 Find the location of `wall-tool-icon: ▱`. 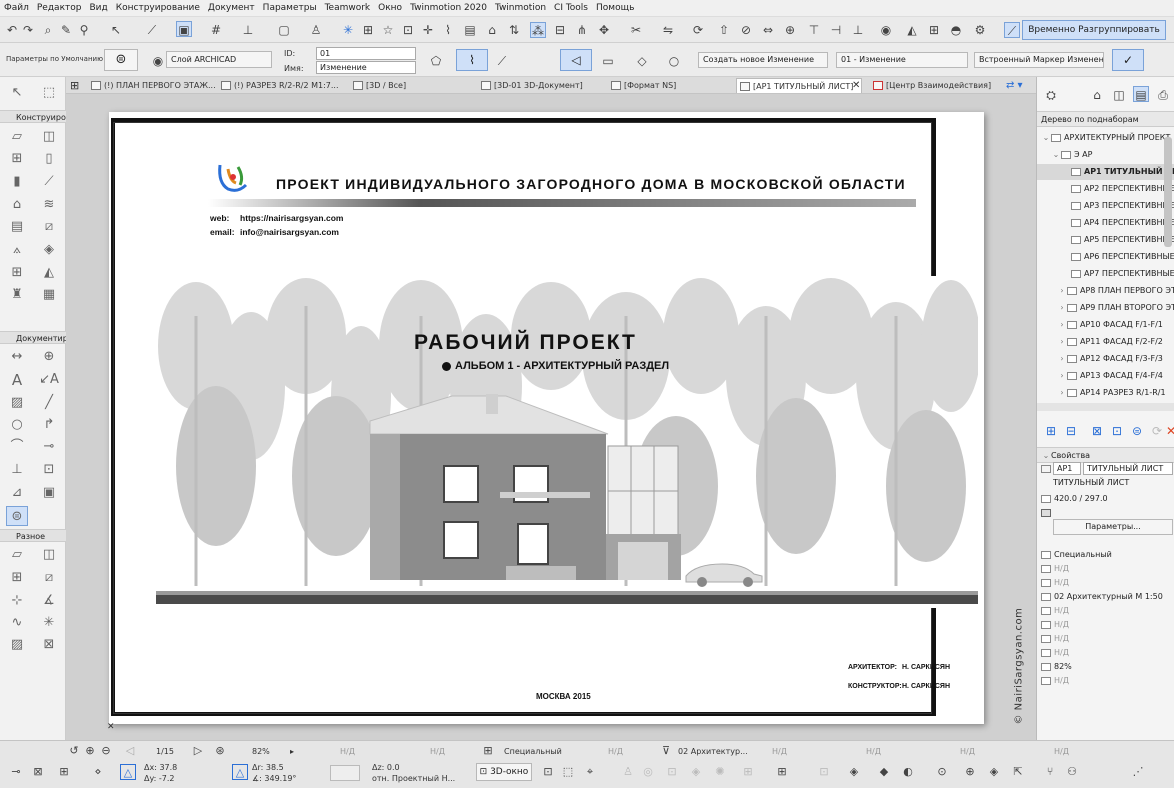

wall-tool-icon: ▱ is located at coordinates (17, 137).